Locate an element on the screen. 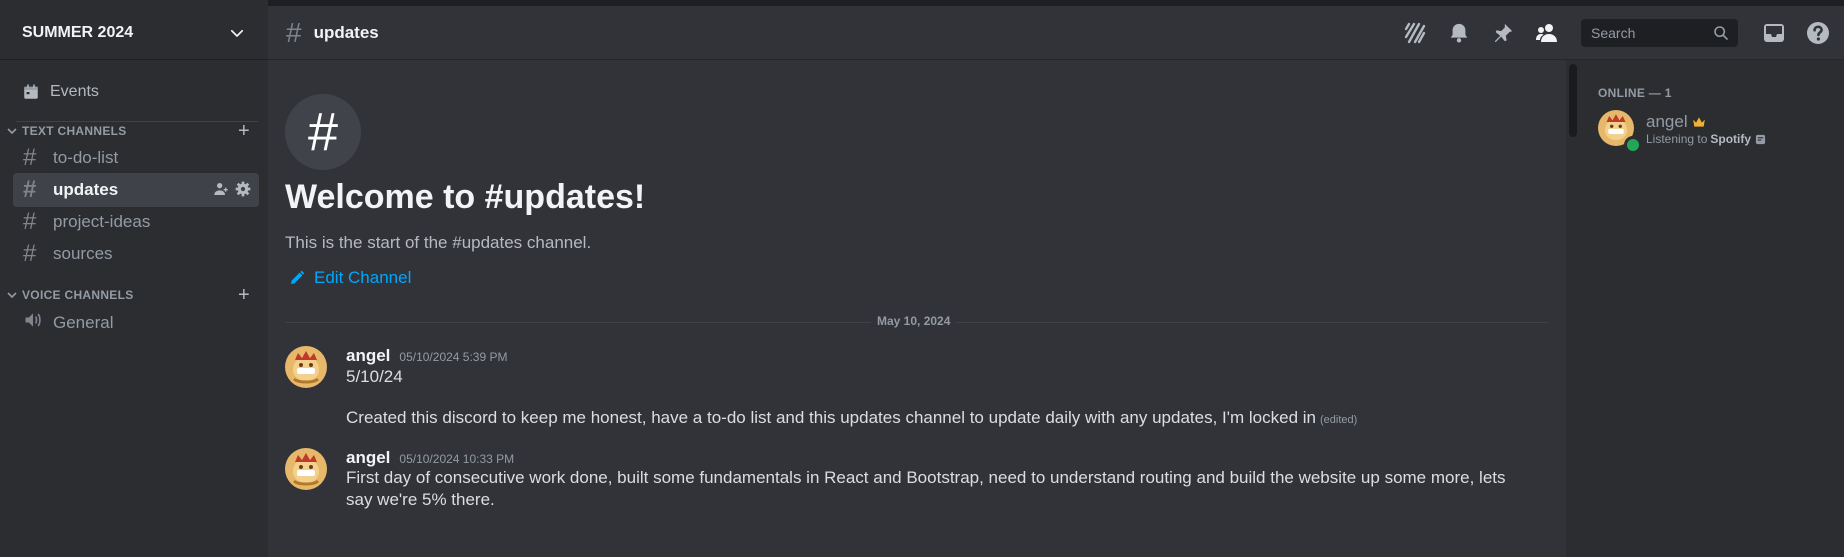 This screenshot has height=557, width=1844. member-item: angel Listening to Spotify is located at coordinates (1718, 132).